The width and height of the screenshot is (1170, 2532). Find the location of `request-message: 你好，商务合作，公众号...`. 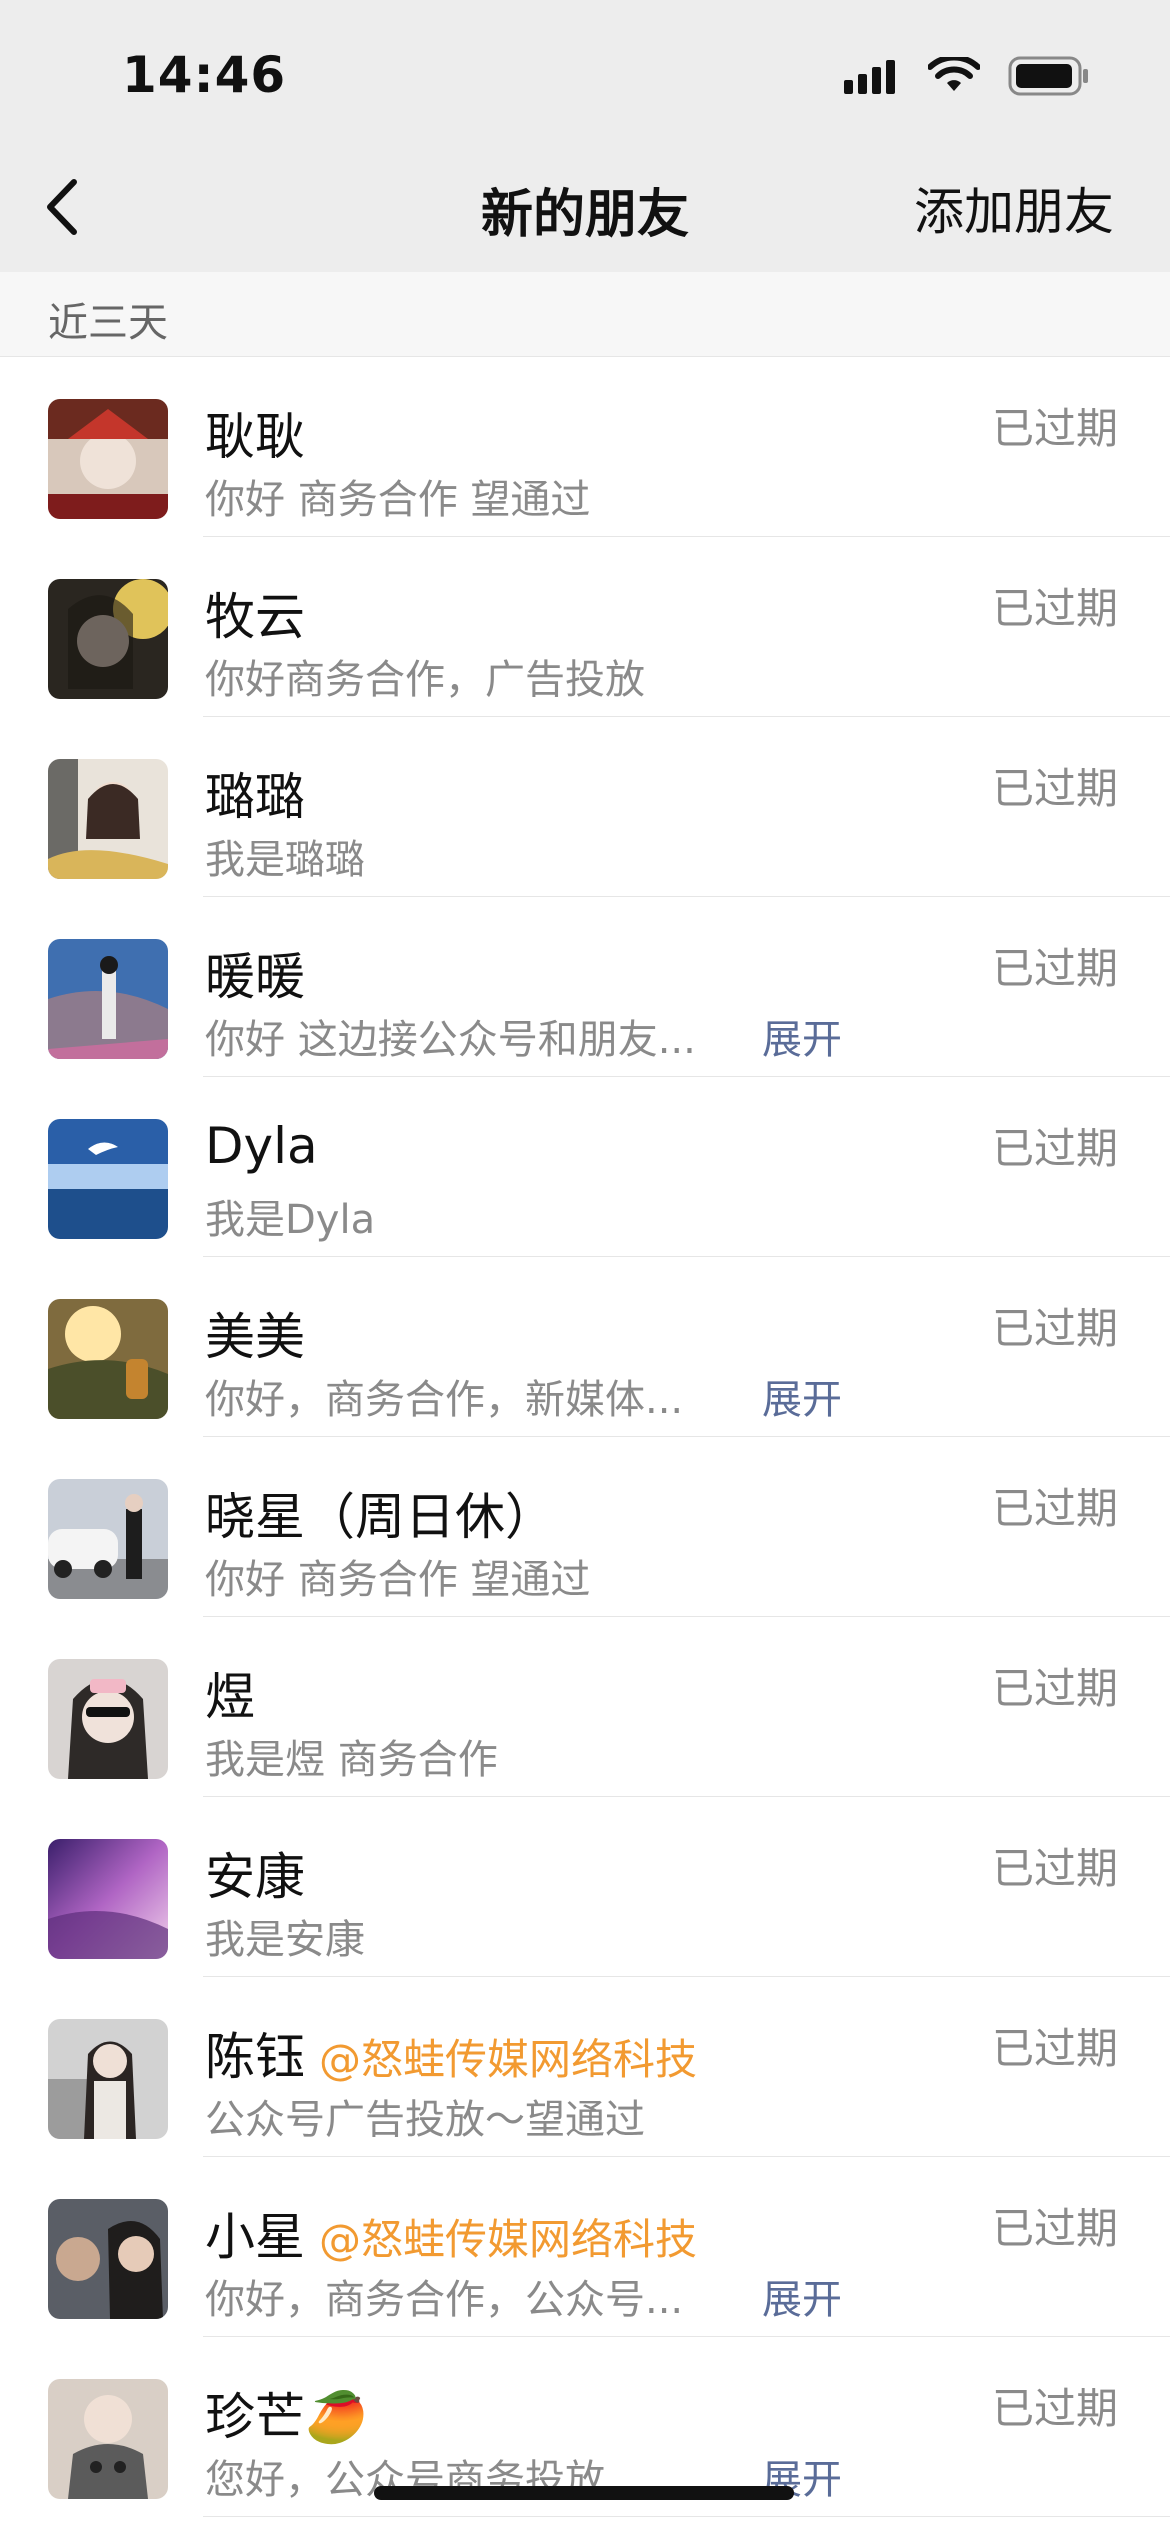

request-message: 你好，商务合作，公众号... is located at coordinates (444, 2300).